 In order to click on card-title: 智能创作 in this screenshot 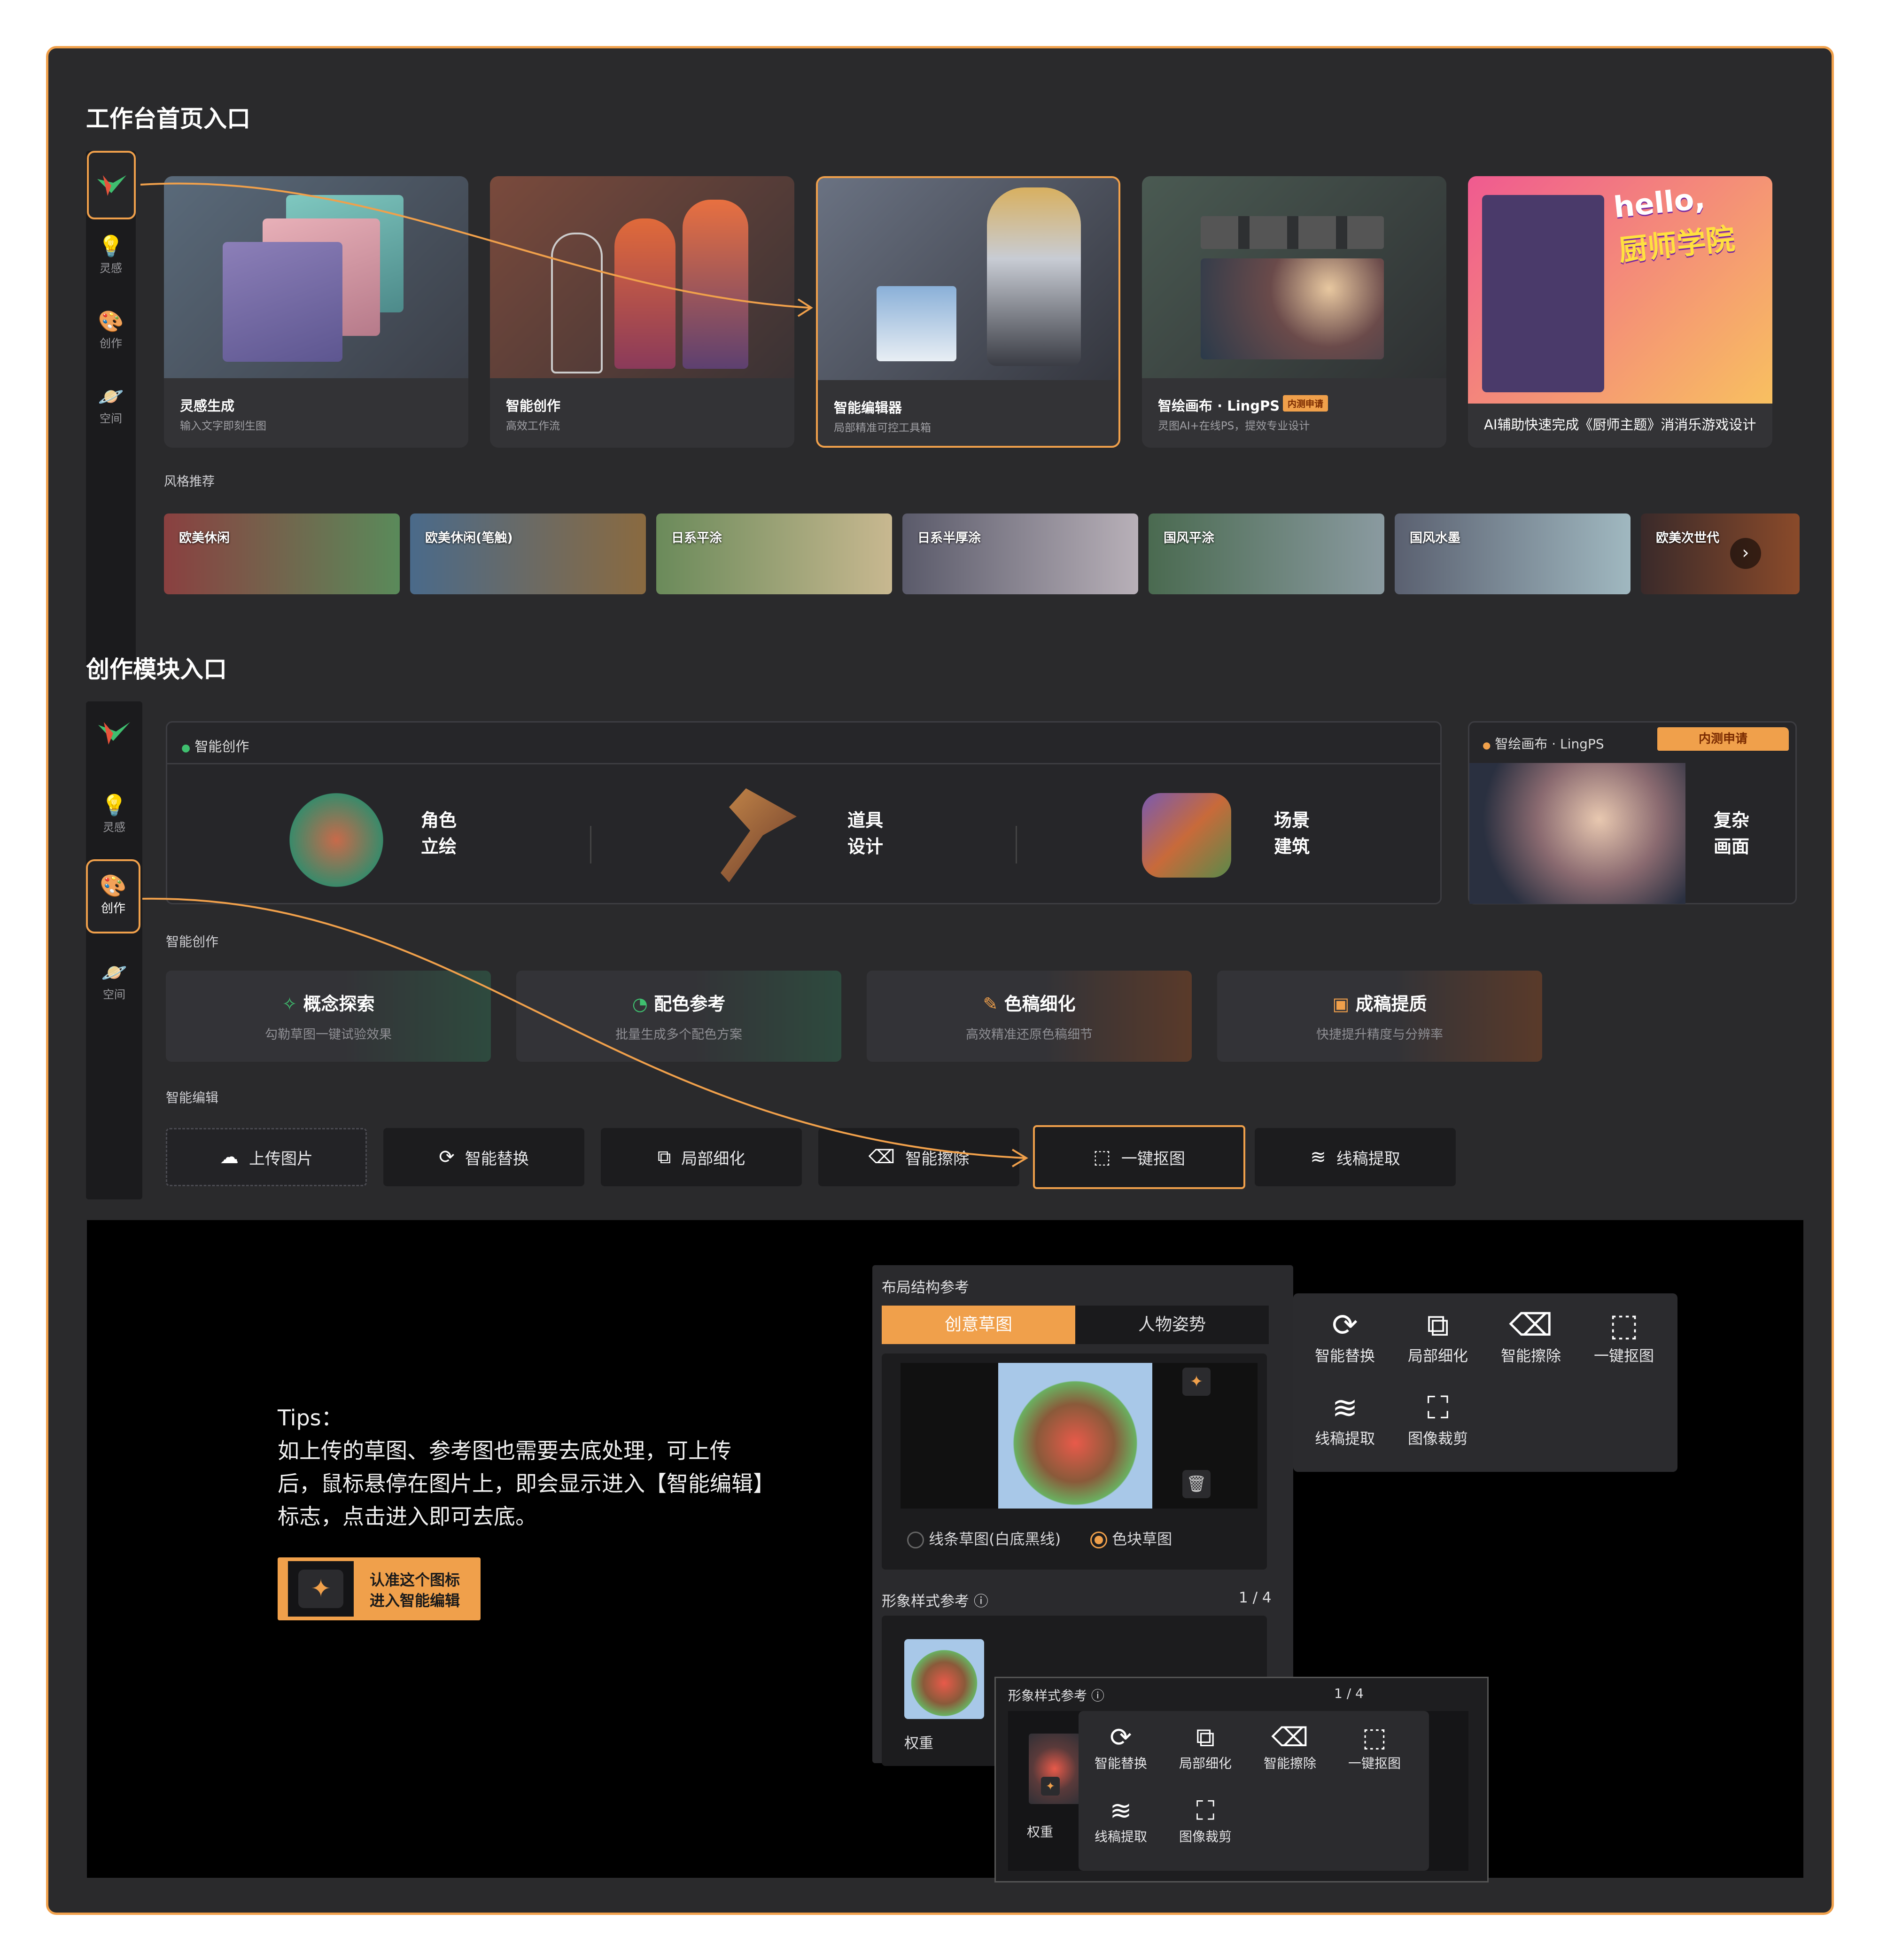, I will do `click(533, 406)`.